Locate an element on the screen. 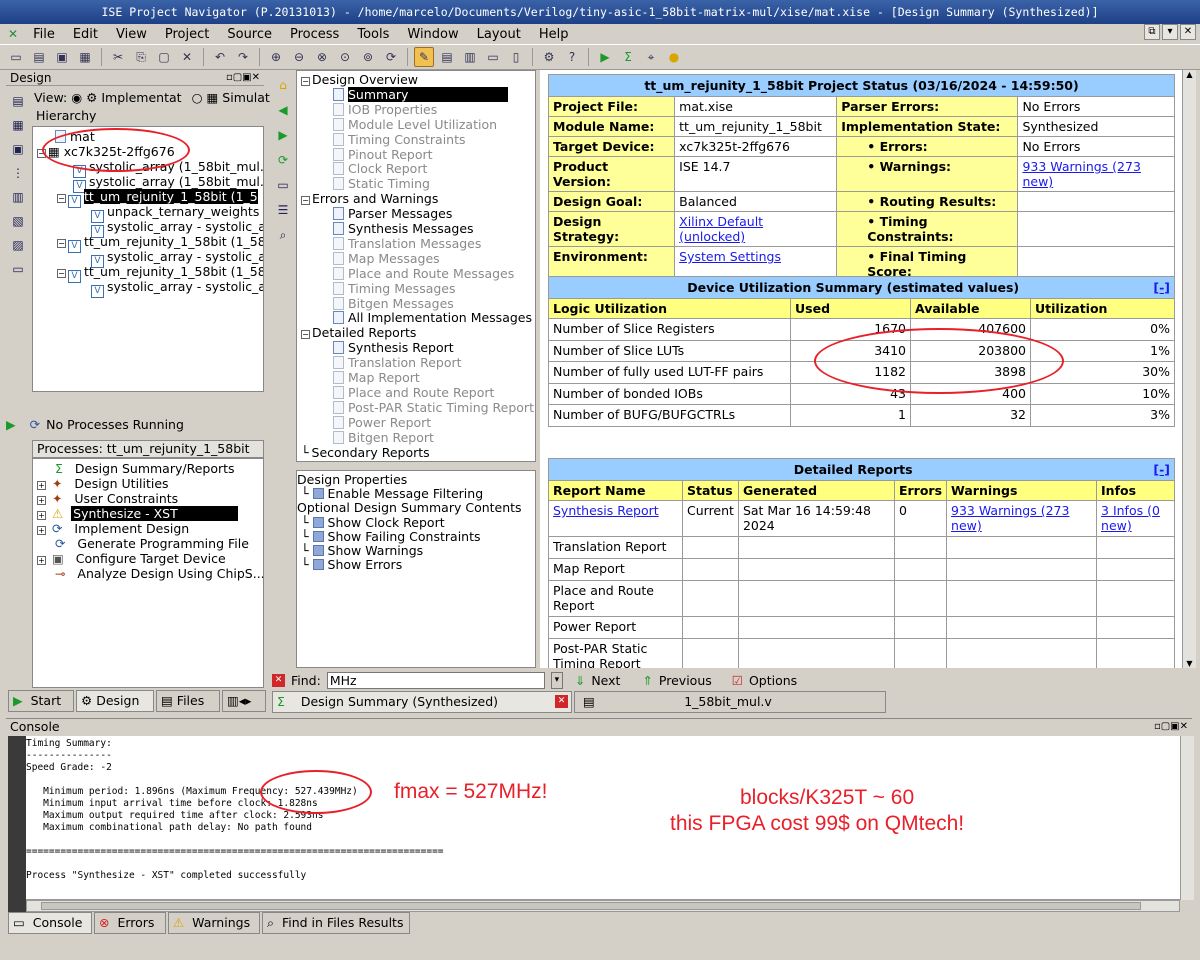 This screenshot has height=960, width=1200. menu-process: Process is located at coordinates (314, 34).